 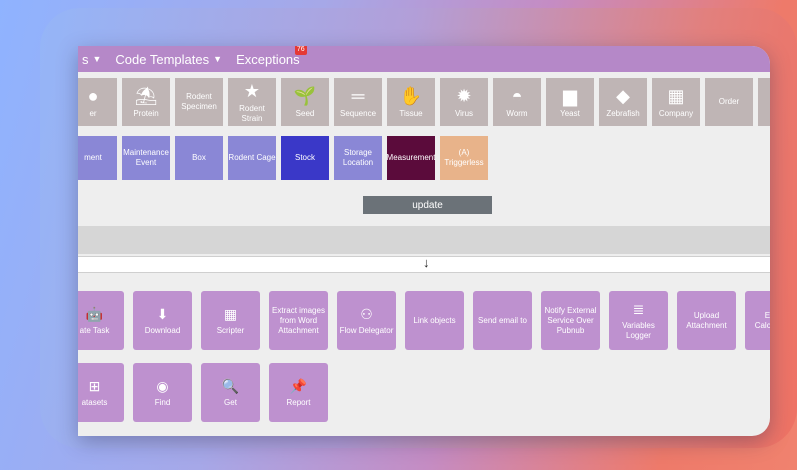 I want to click on entity-tile: ● er, so click(x=97, y=102).